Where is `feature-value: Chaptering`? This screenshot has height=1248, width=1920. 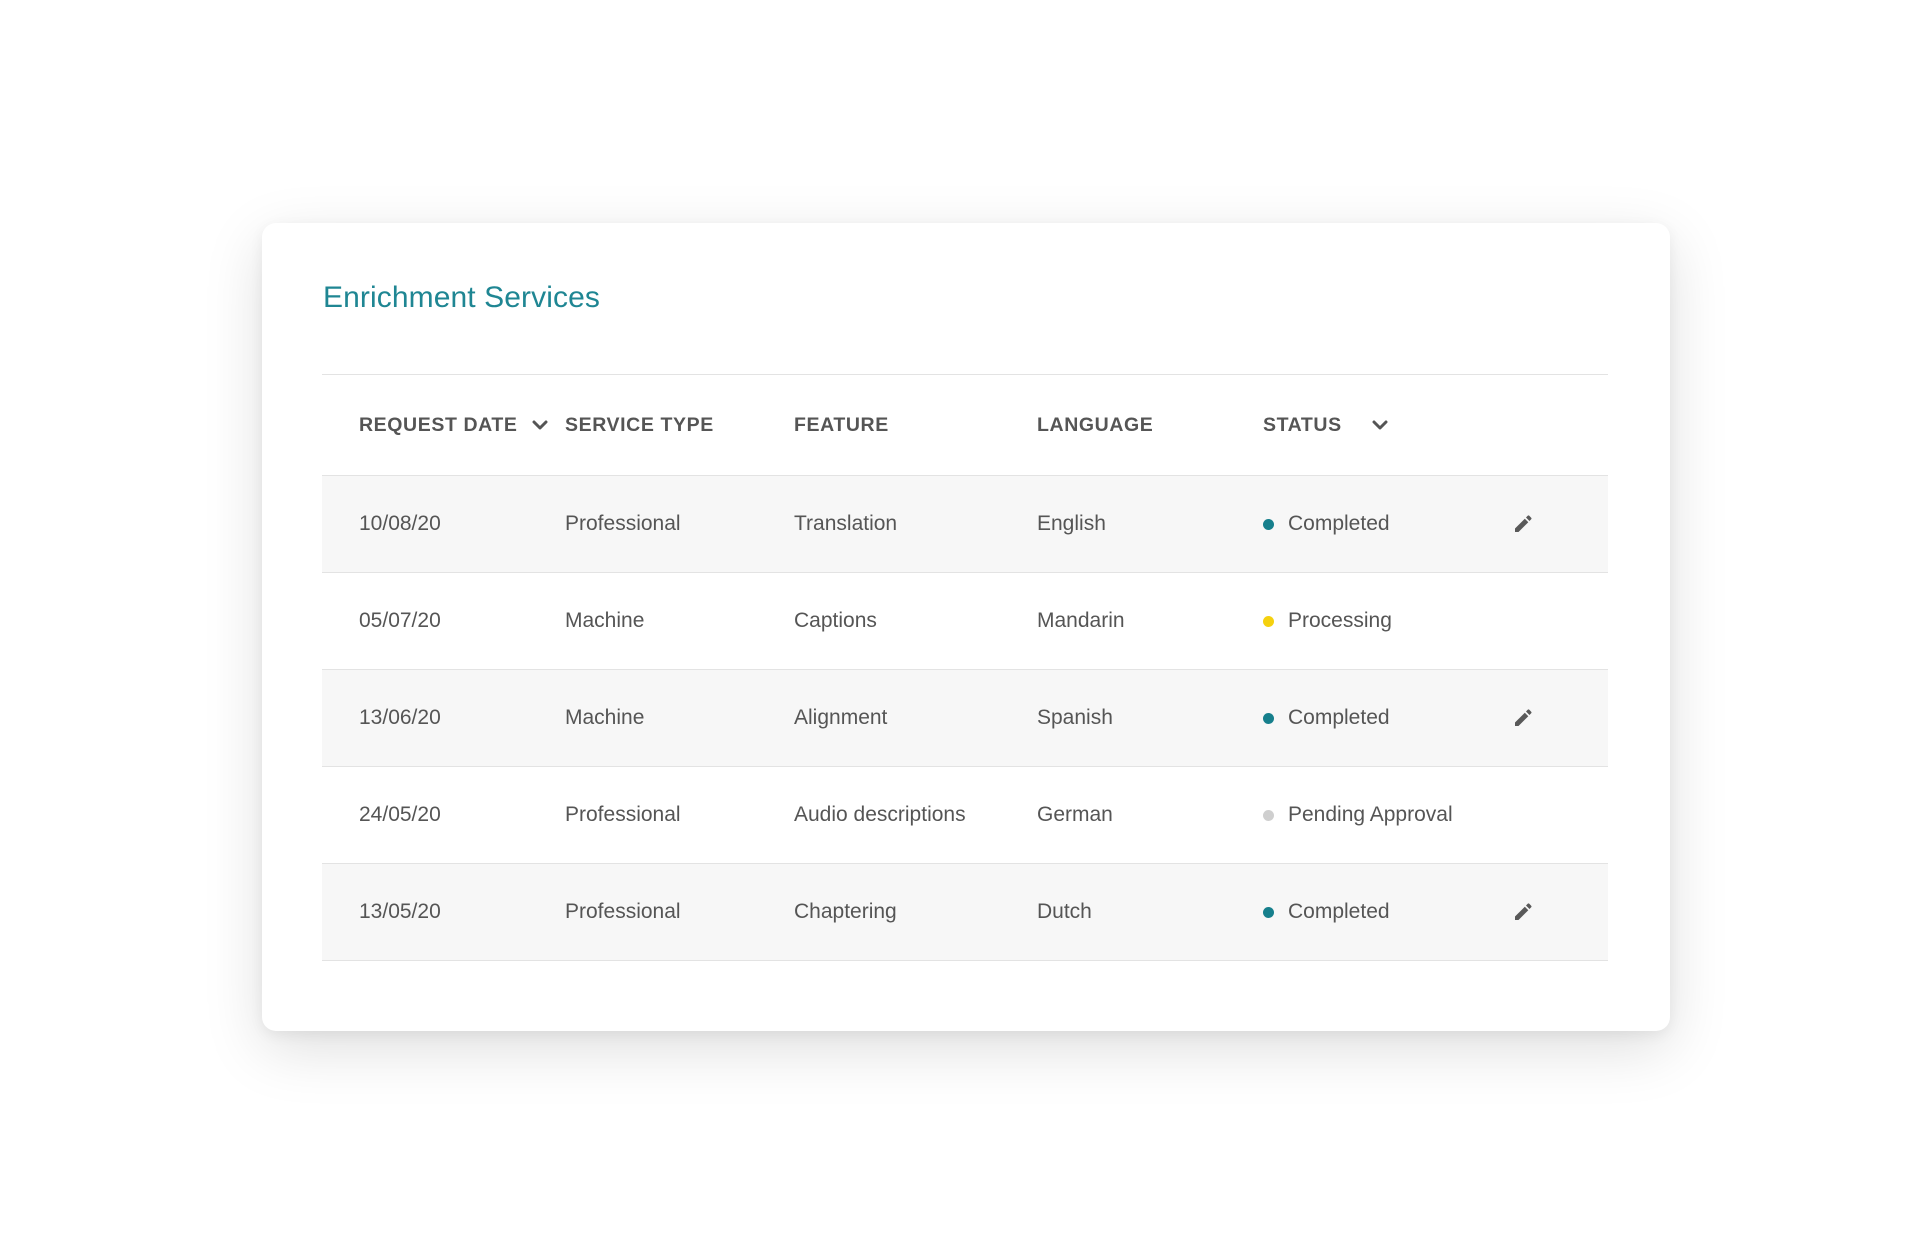
feature-value: Chaptering is located at coordinates (845, 911).